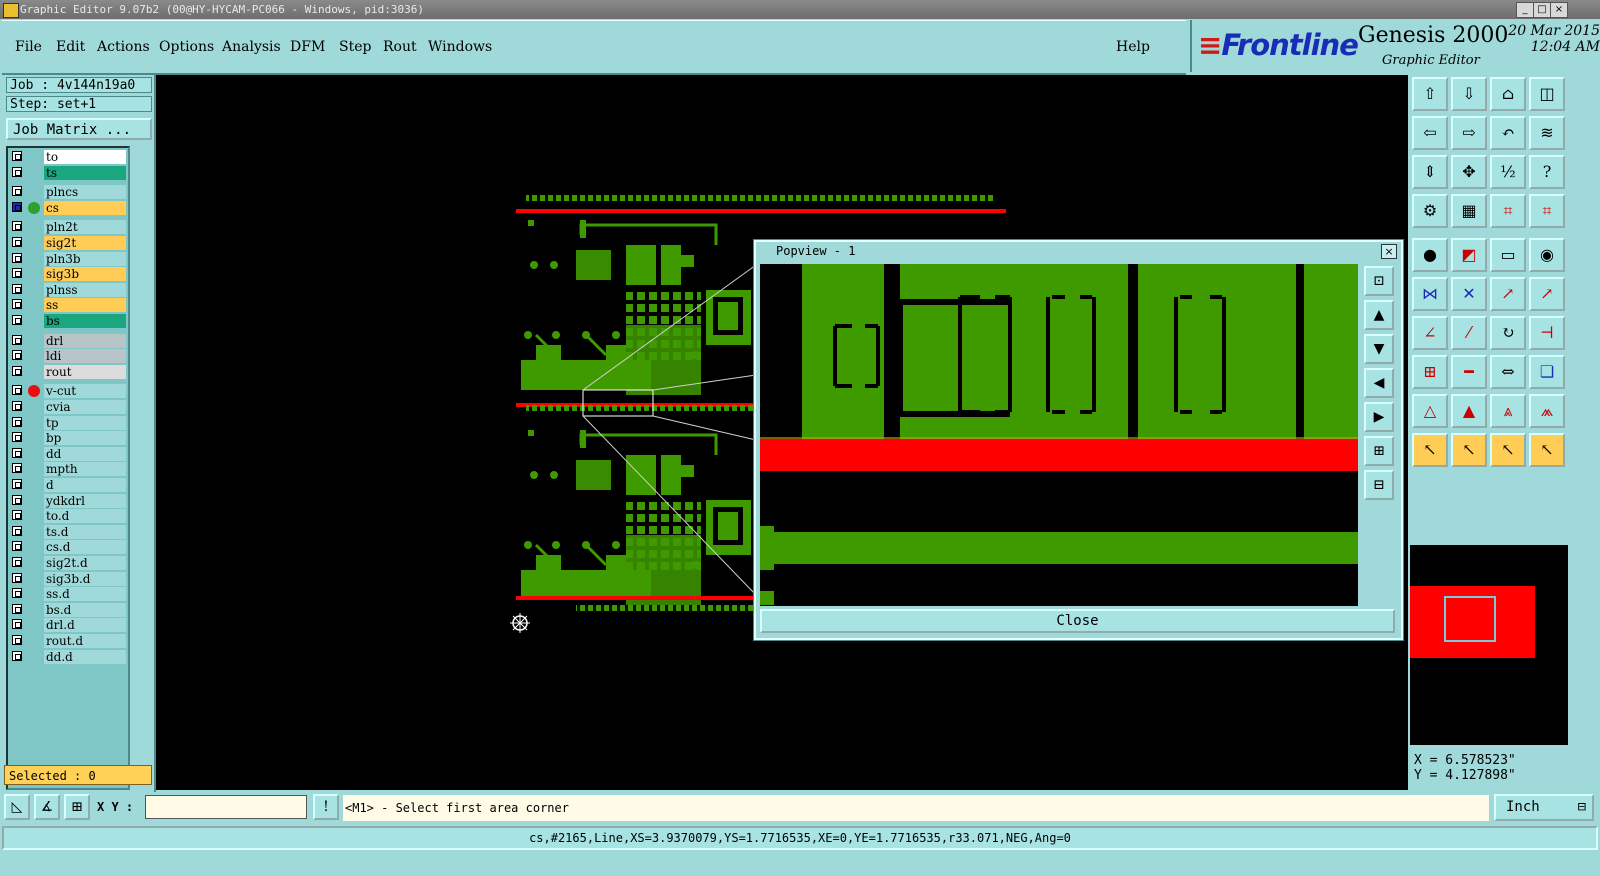  What do you see at coordinates (1379, 281) in the screenshot?
I see `popview-zoom-fit-icon: ⊡` at bounding box center [1379, 281].